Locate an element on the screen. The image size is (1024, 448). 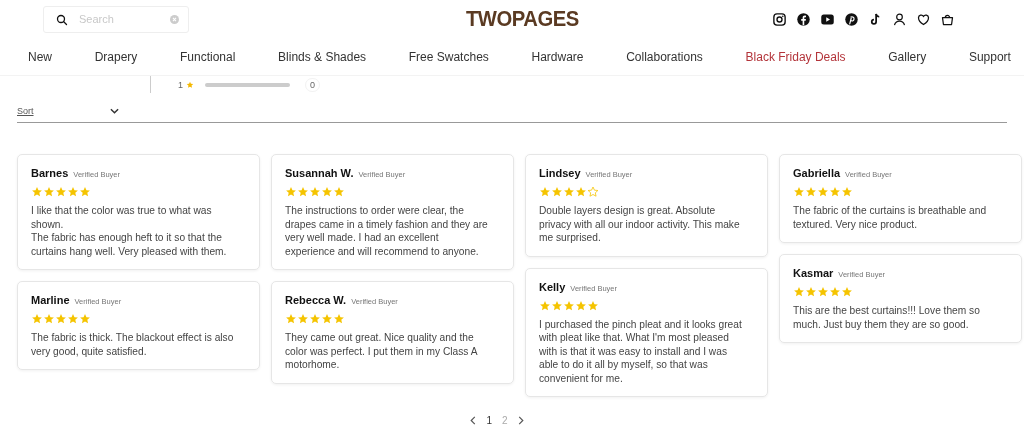
review-text: I like that the color was true to what was shown. The fabric has enough heft to it so that the curtains hang well. Very pleased with them. is located at coordinates (129, 231).